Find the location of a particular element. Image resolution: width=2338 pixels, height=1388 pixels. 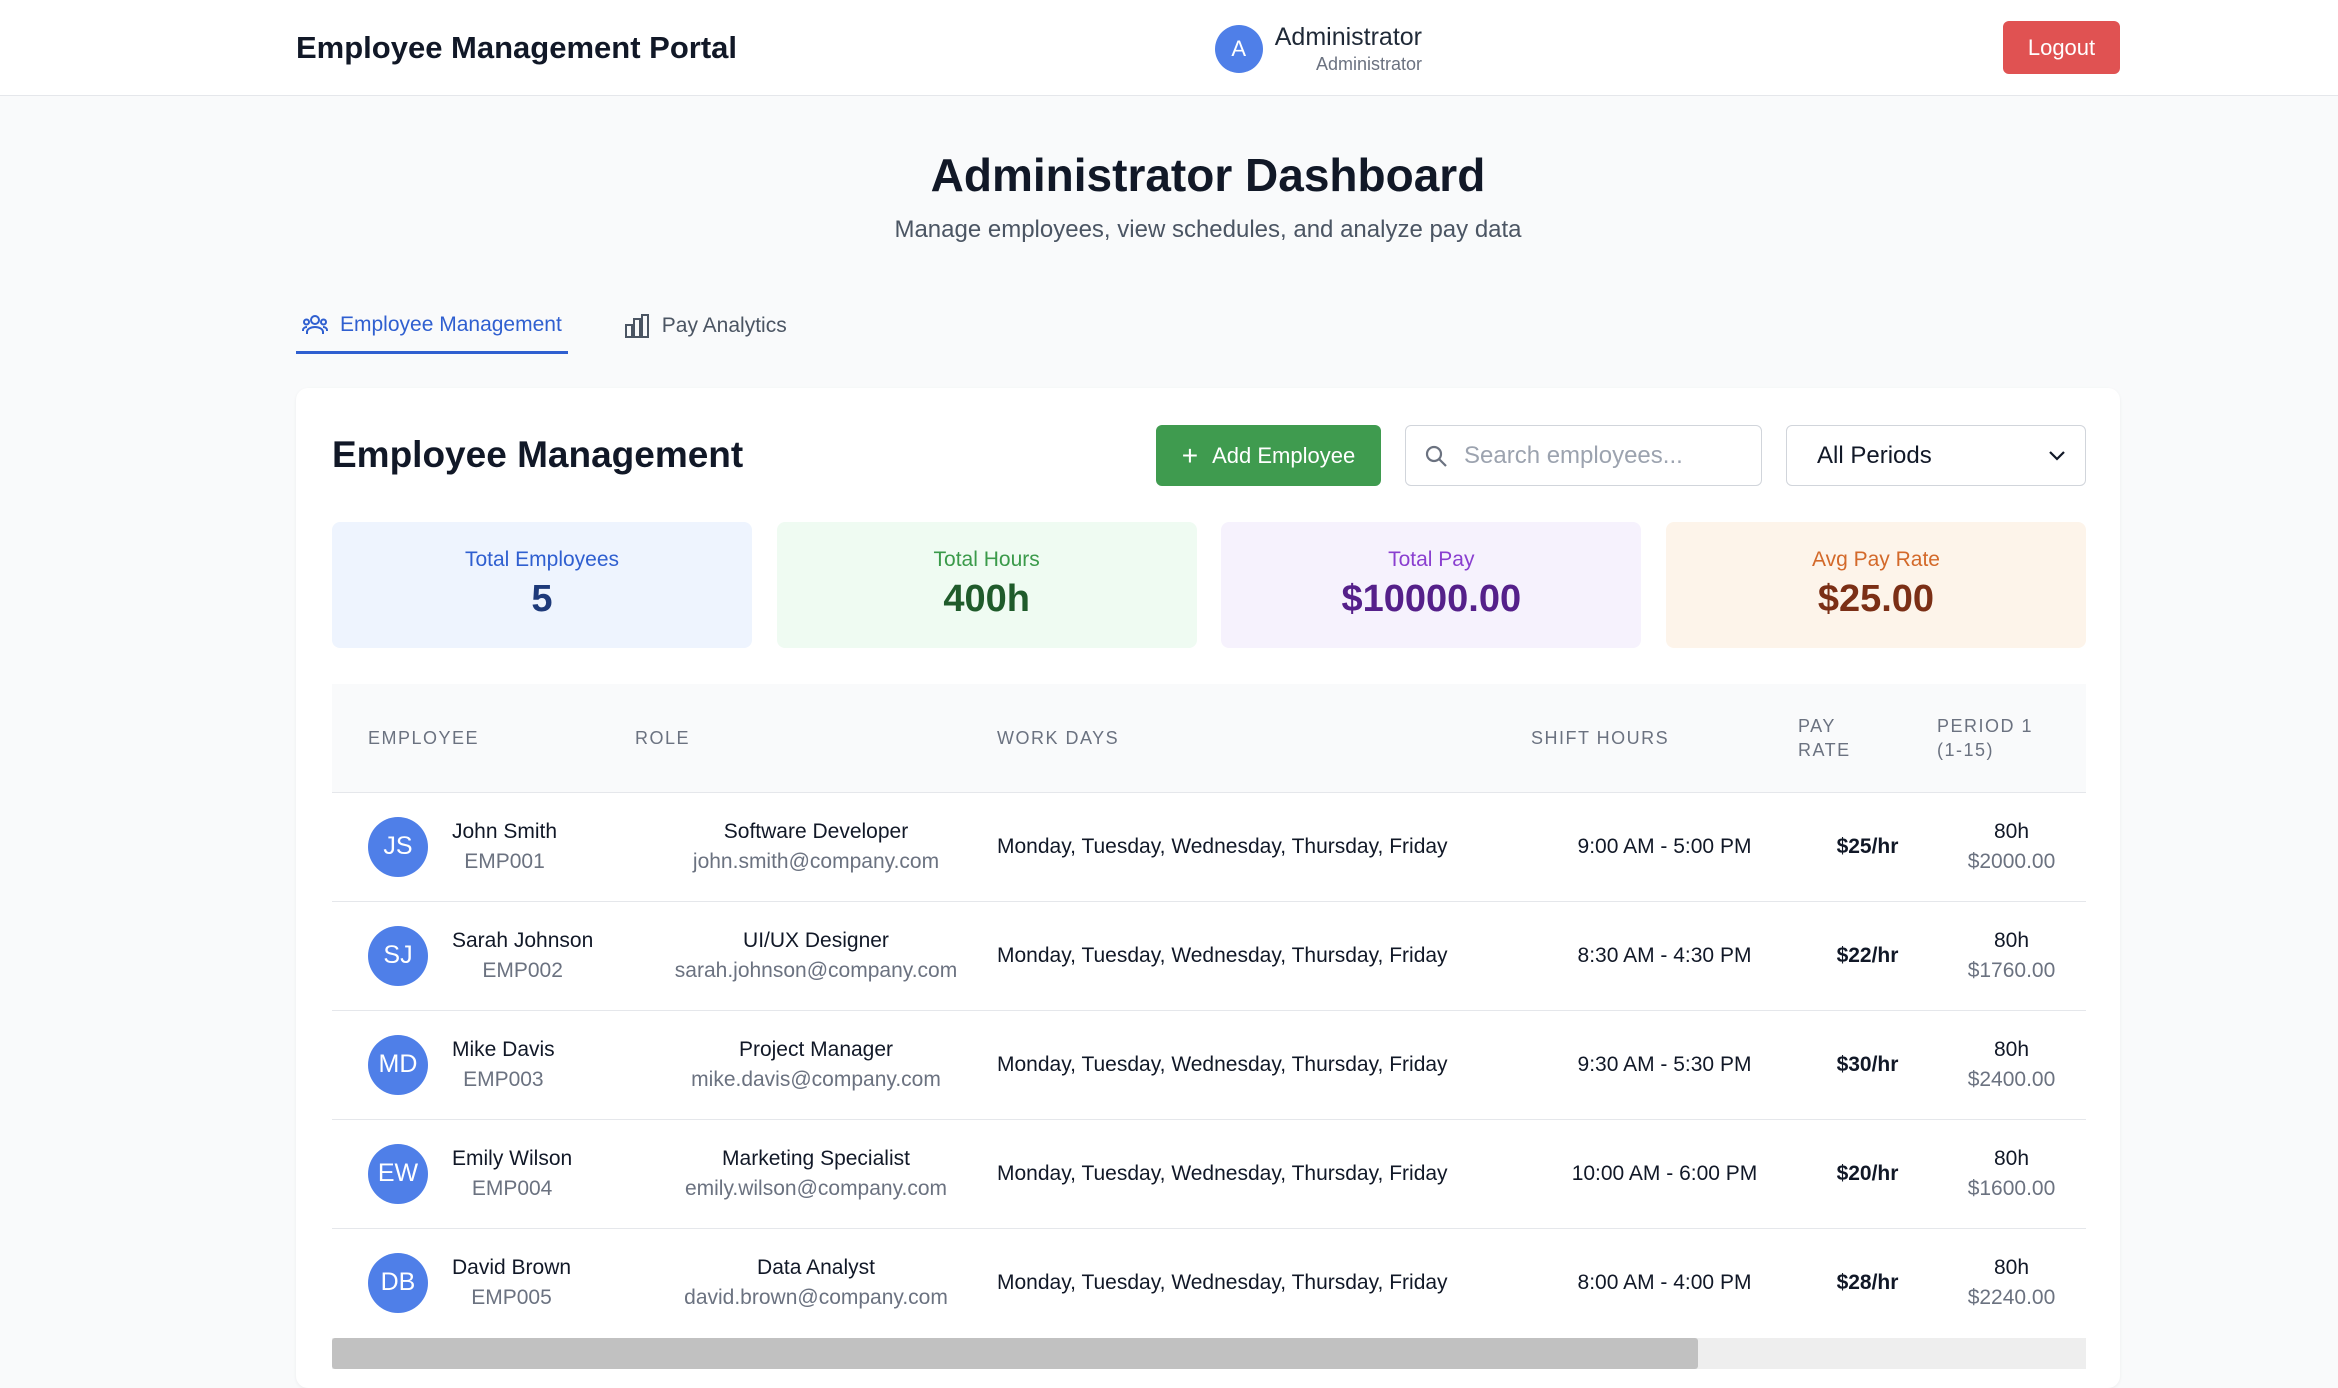

users-icon is located at coordinates (315, 324).